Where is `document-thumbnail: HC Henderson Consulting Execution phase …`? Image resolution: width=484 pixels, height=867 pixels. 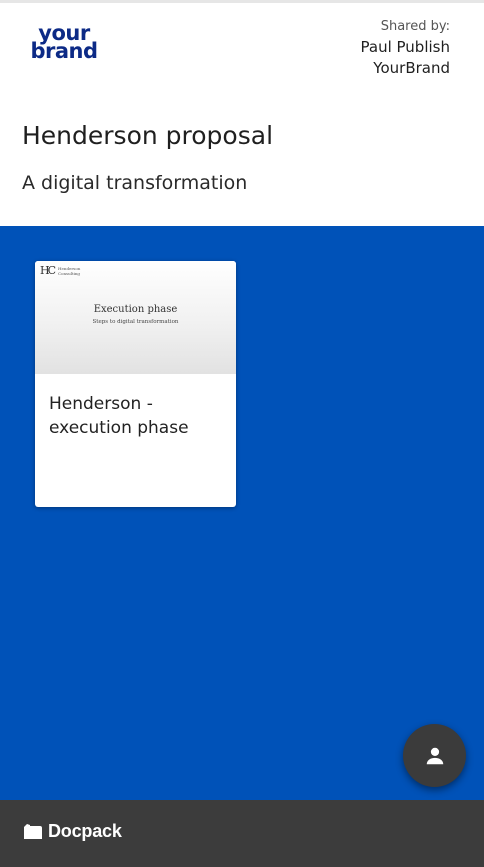 document-thumbnail: HC Henderson Consulting Execution phase … is located at coordinates (135, 317).